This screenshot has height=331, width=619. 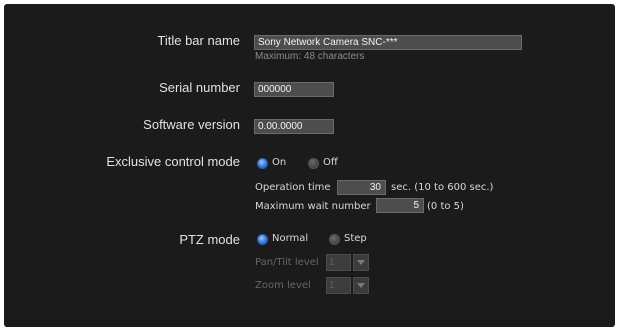 What do you see at coordinates (198, 40) in the screenshot?
I see `title-bar-name-label: Title bar name` at bounding box center [198, 40].